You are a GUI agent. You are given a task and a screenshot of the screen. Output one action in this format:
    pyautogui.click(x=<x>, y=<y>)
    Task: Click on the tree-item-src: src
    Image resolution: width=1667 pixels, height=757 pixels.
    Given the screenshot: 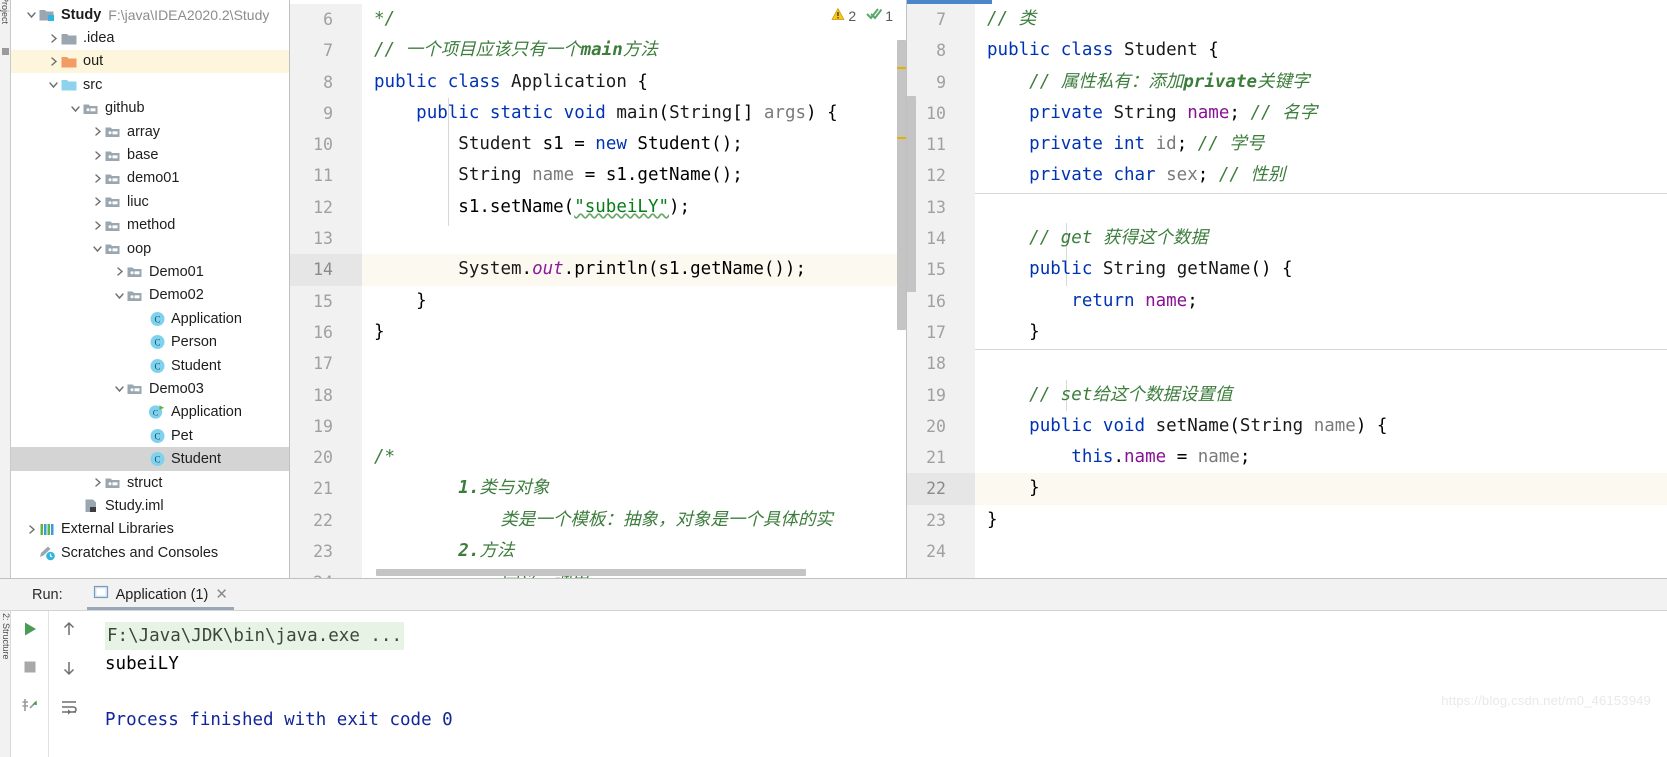 What is the action you would take?
    pyautogui.click(x=150, y=84)
    